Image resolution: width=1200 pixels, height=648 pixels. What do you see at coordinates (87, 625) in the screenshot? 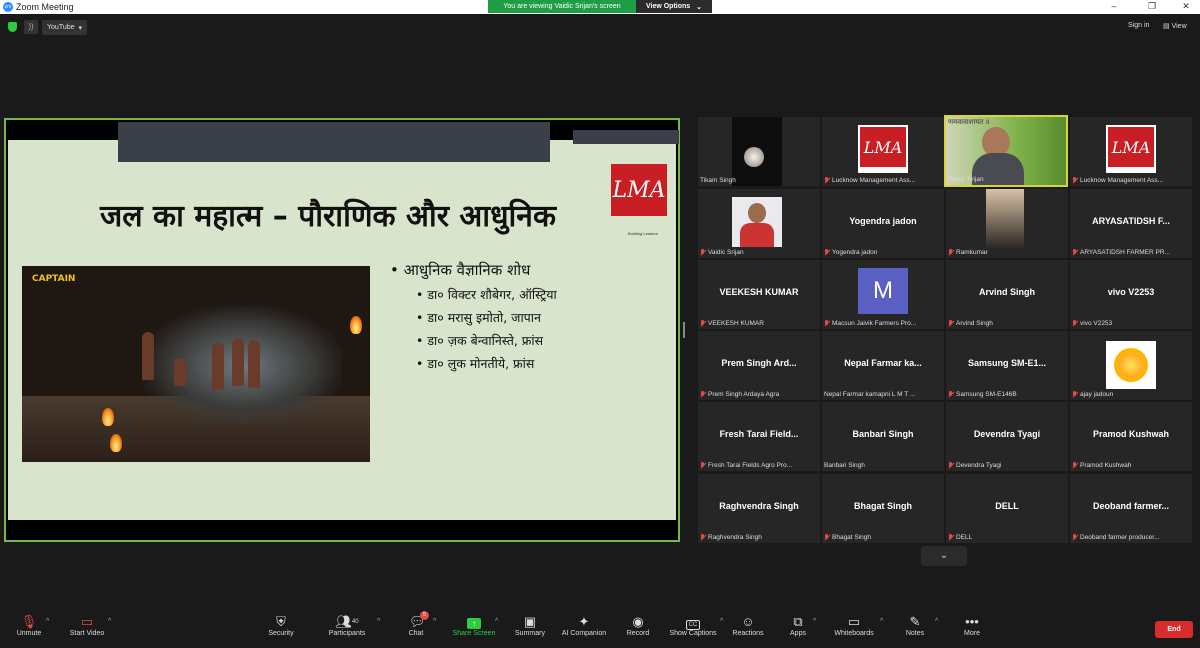
I see `start-video-button: ▭ Start Video` at bounding box center [87, 625].